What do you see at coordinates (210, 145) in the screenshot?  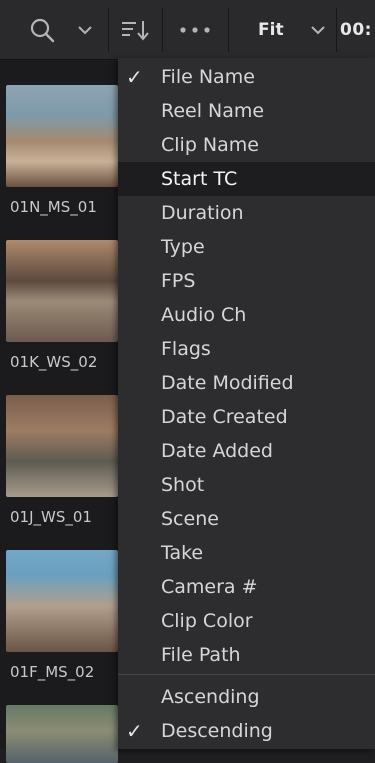 I see `menu-item-label: Clip Name` at bounding box center [210, 145].